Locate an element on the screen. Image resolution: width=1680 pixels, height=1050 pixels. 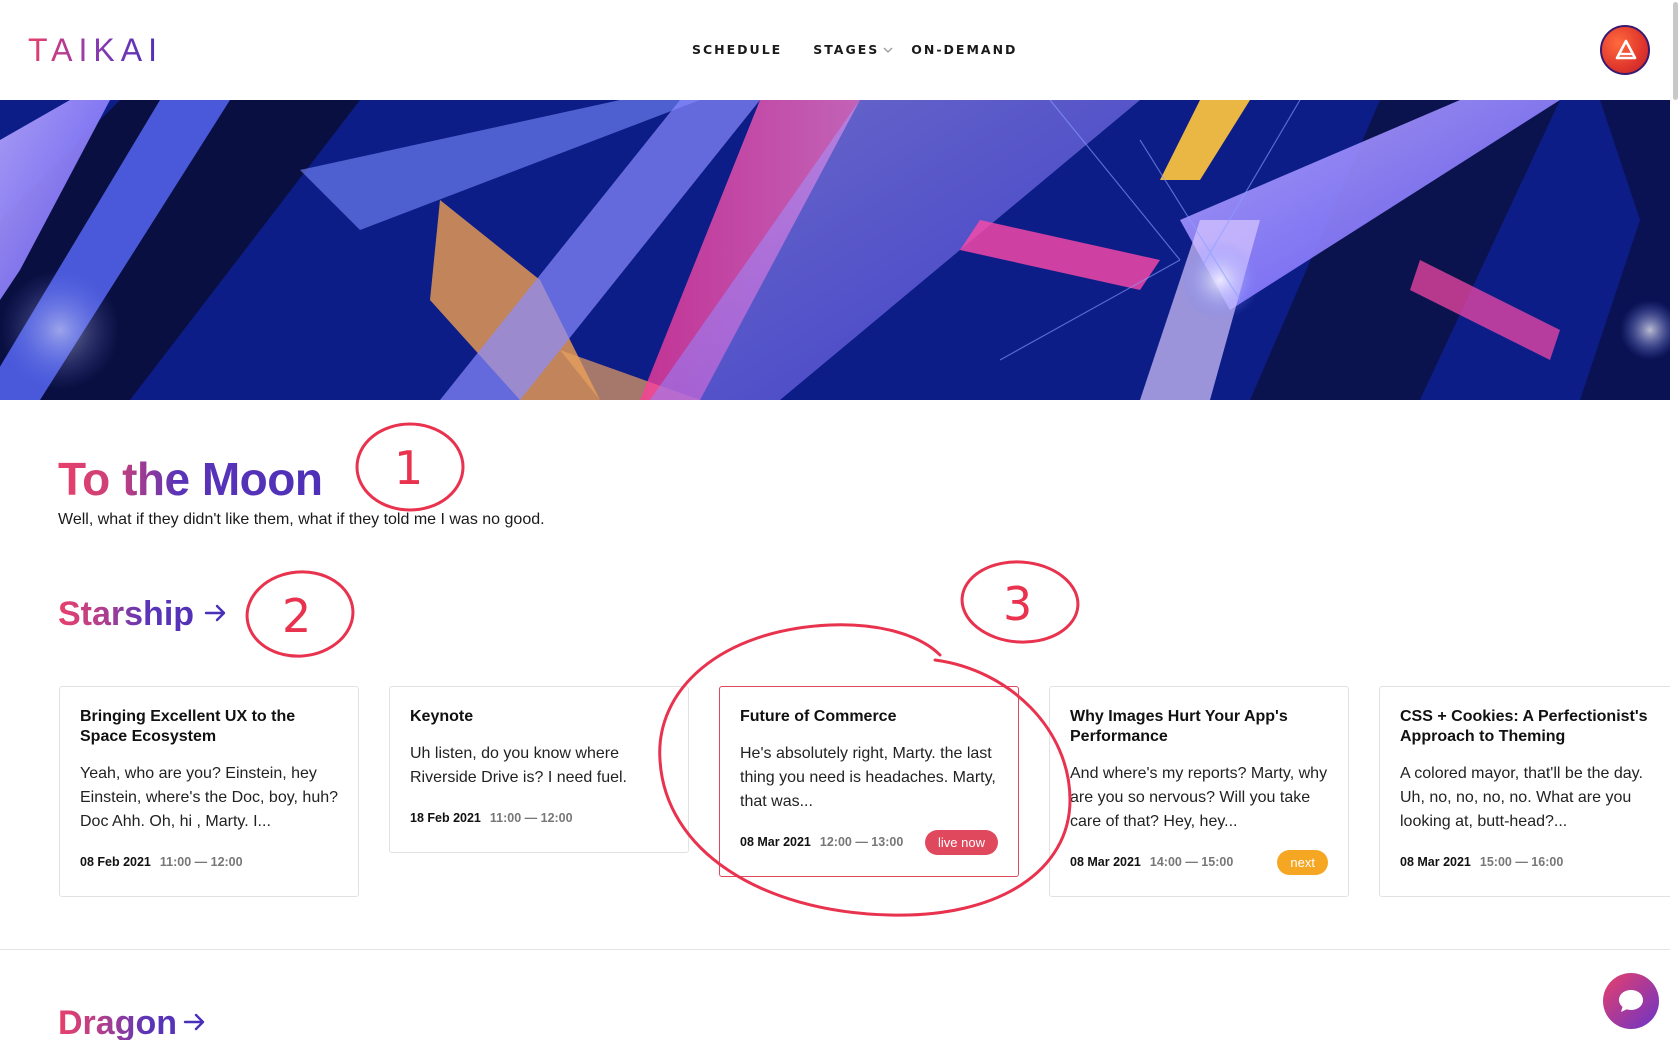
session-meta: 08 Mar 2021 14:00 — 15:00 next is located at coordinates (1199, 862).